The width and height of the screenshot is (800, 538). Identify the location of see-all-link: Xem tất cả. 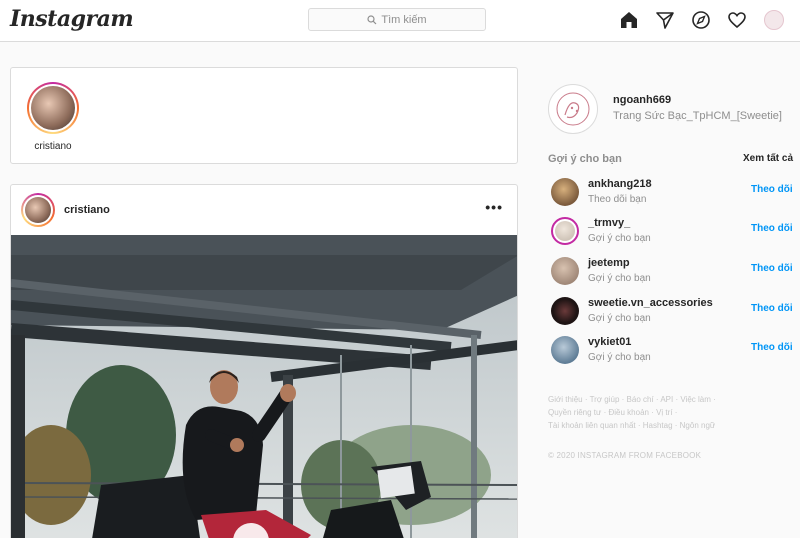
(768, 158).